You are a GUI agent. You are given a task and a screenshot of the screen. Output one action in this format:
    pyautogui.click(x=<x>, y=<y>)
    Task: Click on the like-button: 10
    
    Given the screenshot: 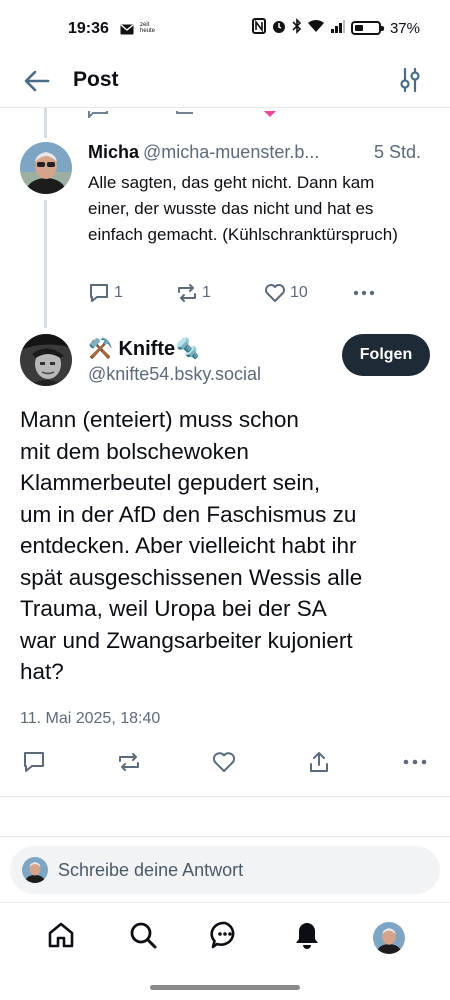 What is the action you would take?
    pyautogui.click(x=308, y=293)
    